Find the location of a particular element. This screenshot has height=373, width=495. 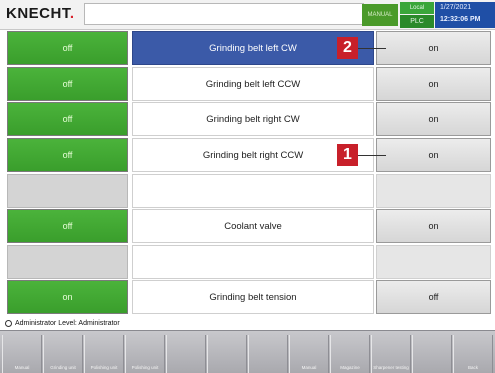

state-button-grinding-belt-left-ccw: off is located at coordinates (67, 84).